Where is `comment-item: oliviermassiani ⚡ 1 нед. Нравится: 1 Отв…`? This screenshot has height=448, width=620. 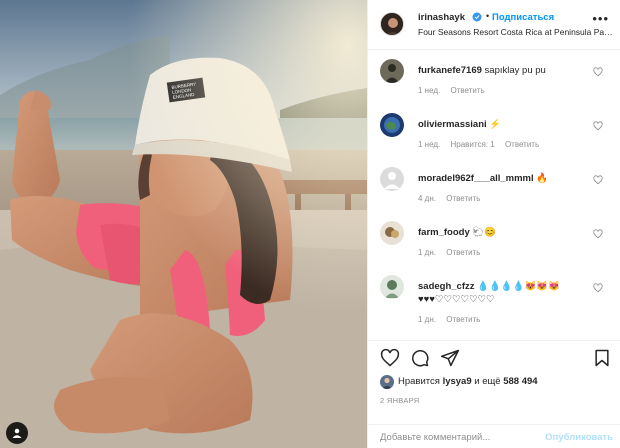
comment-item: oliviermassiani ⚡ 1 нед. Нравится: 1 Отв… is located at coordinates (494, 138).